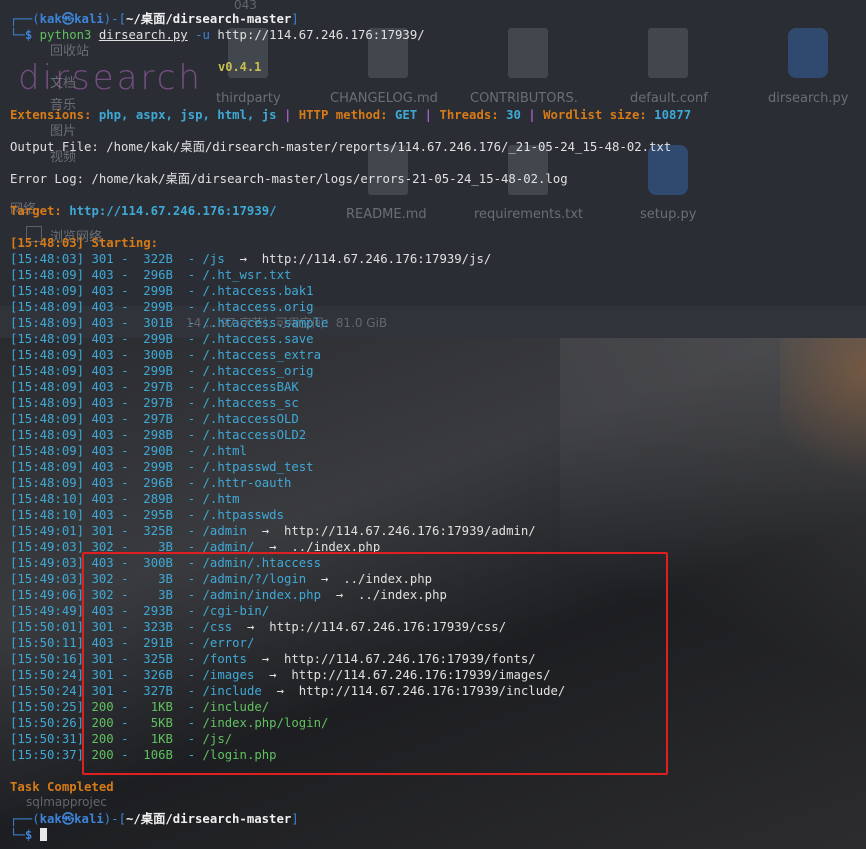  I want to click on result-time: [15:48:03], so click(47, 259).